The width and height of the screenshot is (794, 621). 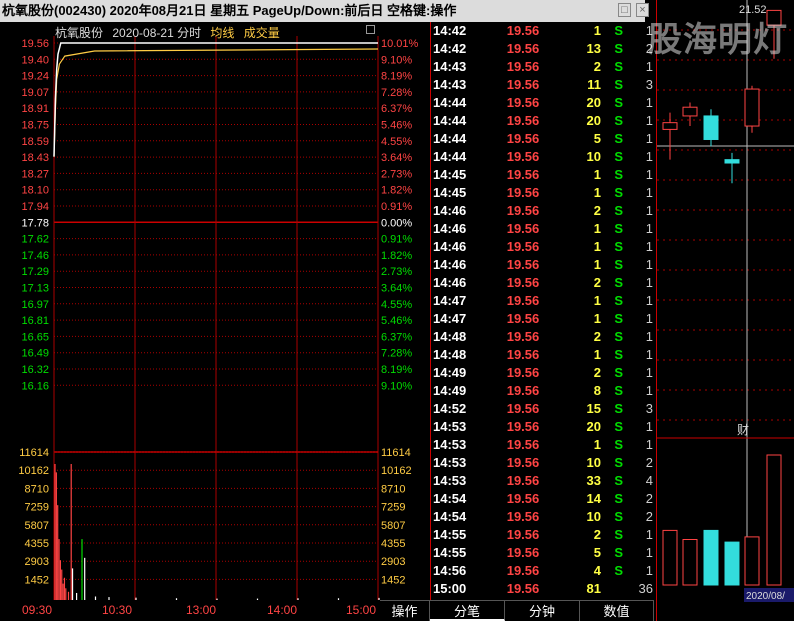 What do you see at coordinates (393, 562) in the screenshot?
I see `volume-label-right: 2903` at bounding box center [393, 562].